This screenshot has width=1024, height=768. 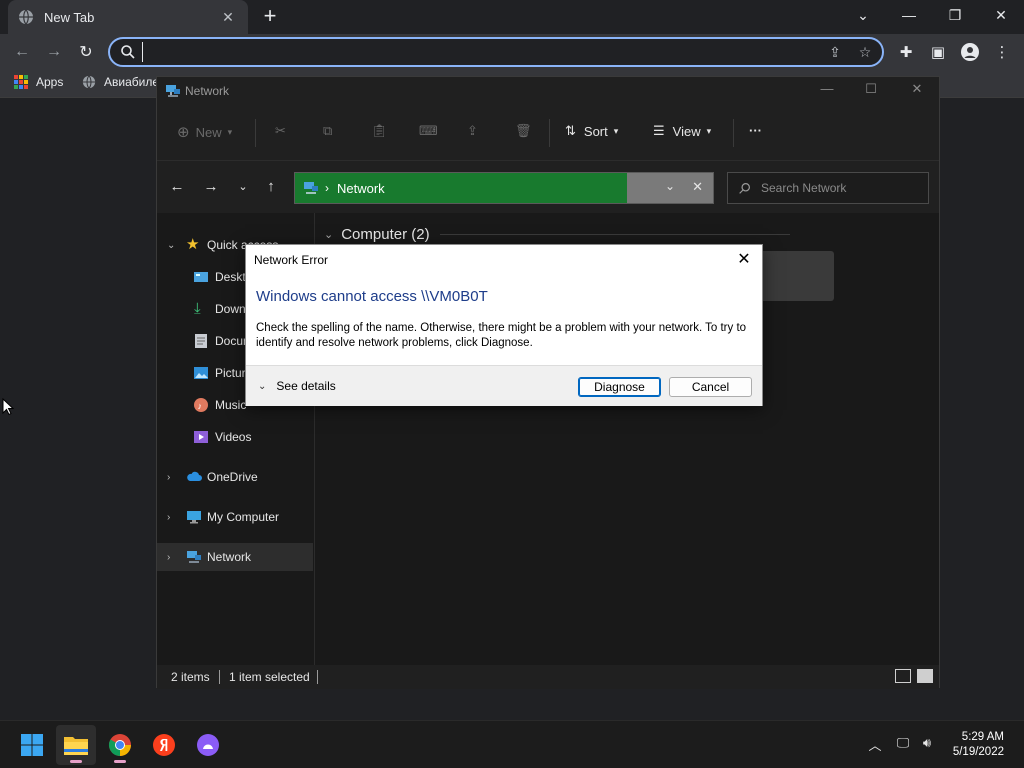 What do you see at coordinates (89, 82) in the screenshot?
I see `globe-icon` at bounding box center [89, 82].